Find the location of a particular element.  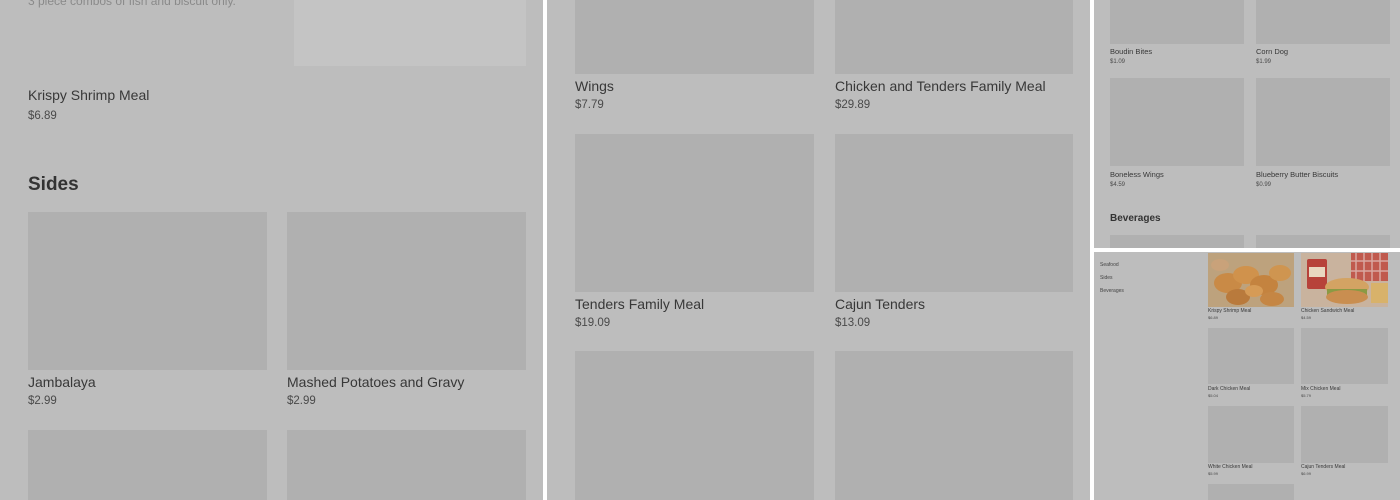

item-name: Mashed Potatoes and Gravy is located at coordinates (375, 382).